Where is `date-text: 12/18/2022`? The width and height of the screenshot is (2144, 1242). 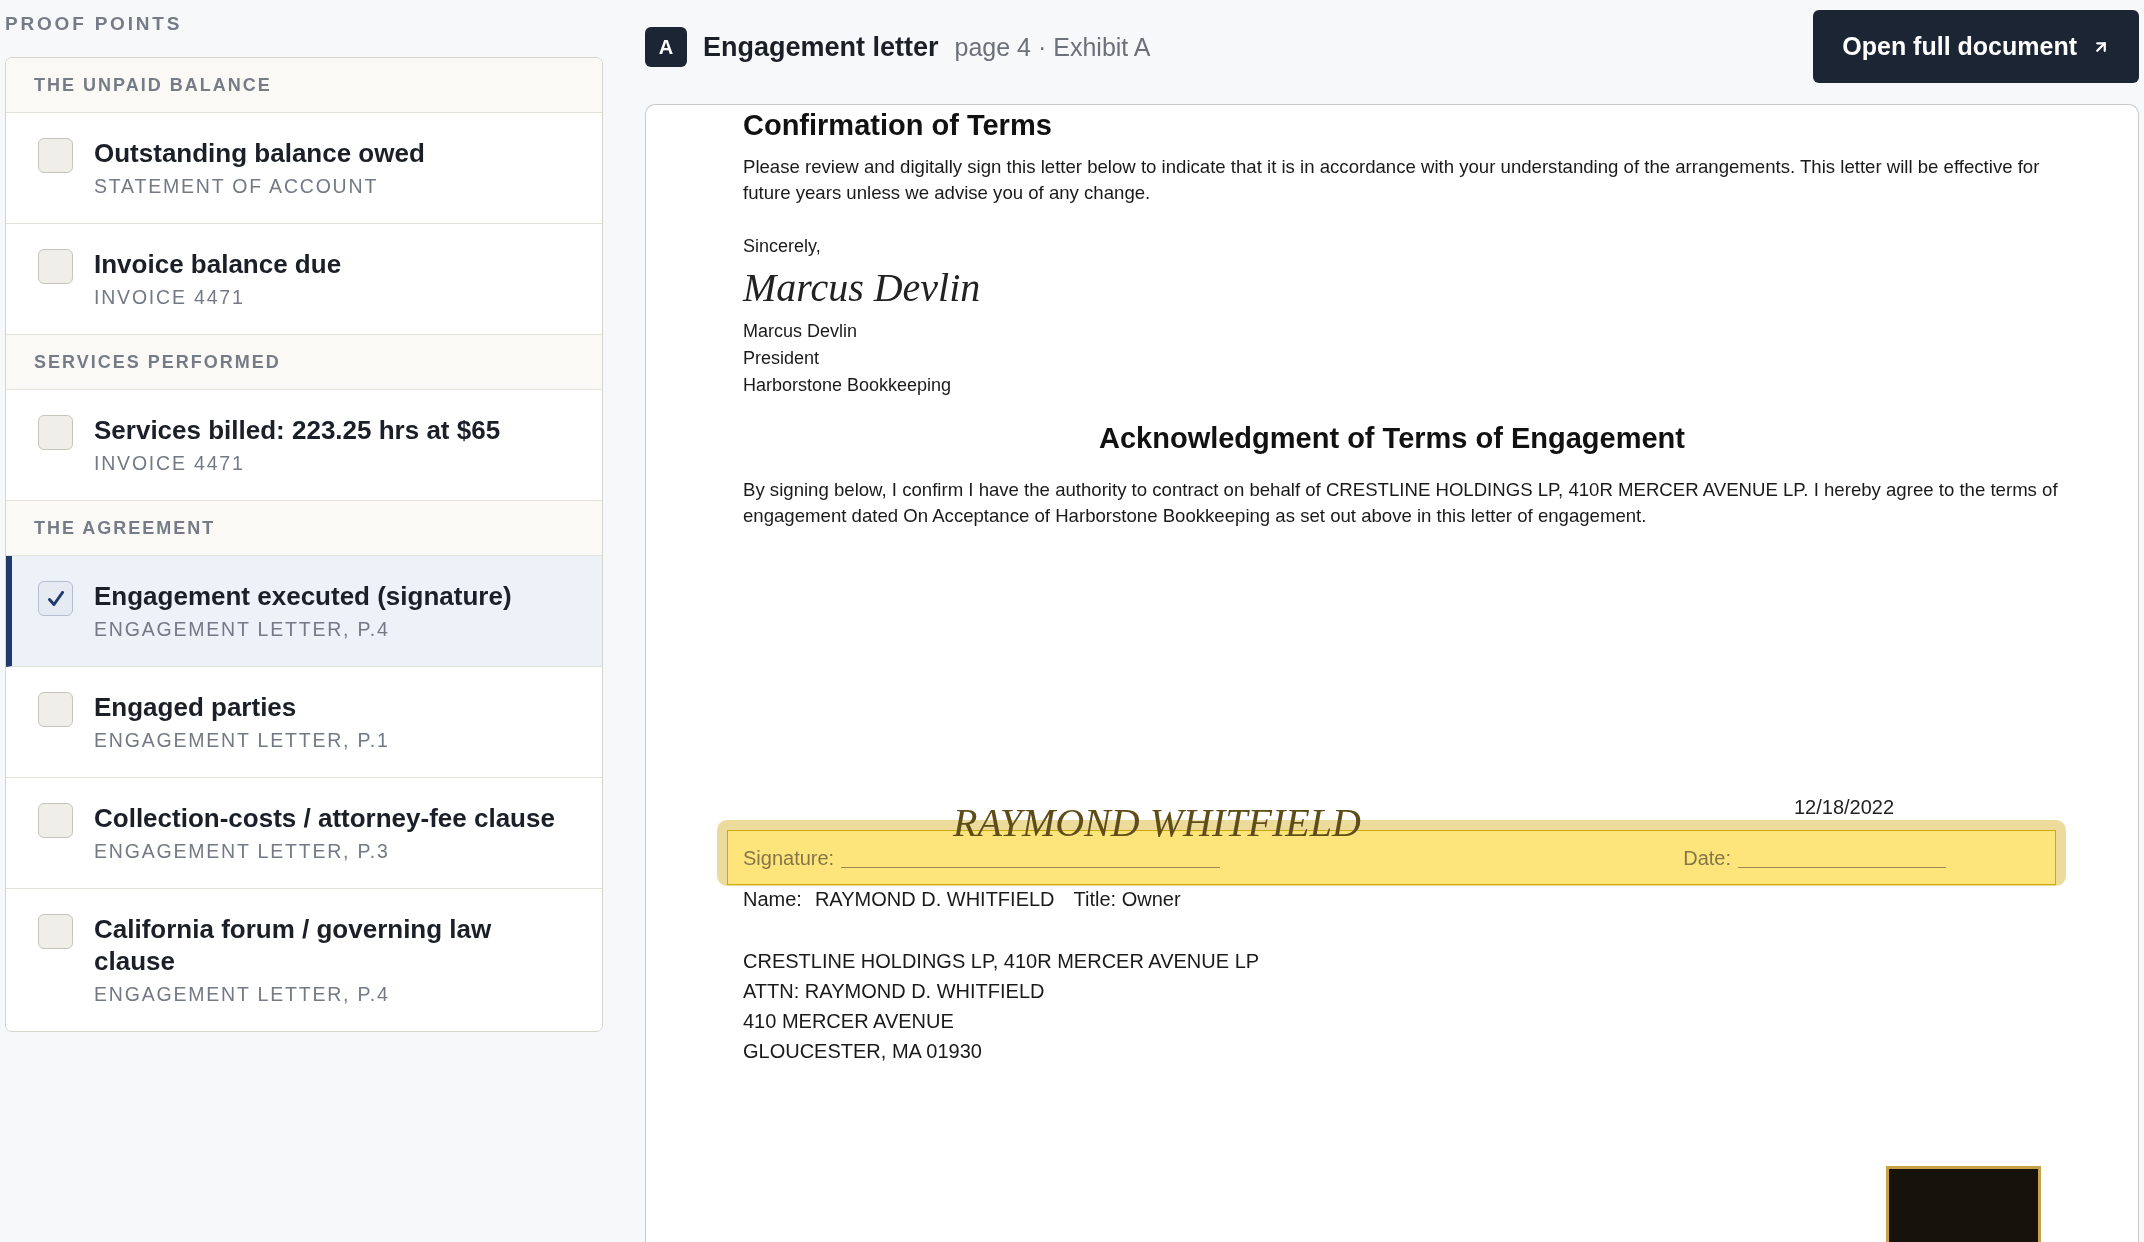 date-text: 12/18/2022 is located at coordinates (1844, 807).